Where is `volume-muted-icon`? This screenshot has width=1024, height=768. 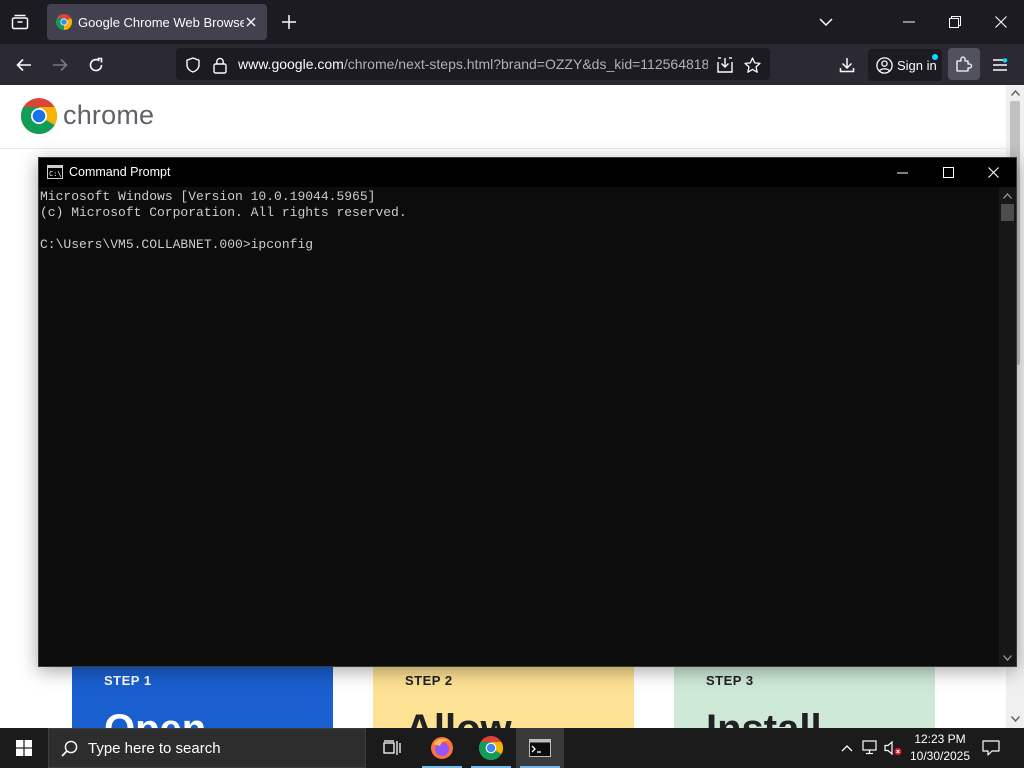 volume-muted-icon is located at coordinates (893, 748).